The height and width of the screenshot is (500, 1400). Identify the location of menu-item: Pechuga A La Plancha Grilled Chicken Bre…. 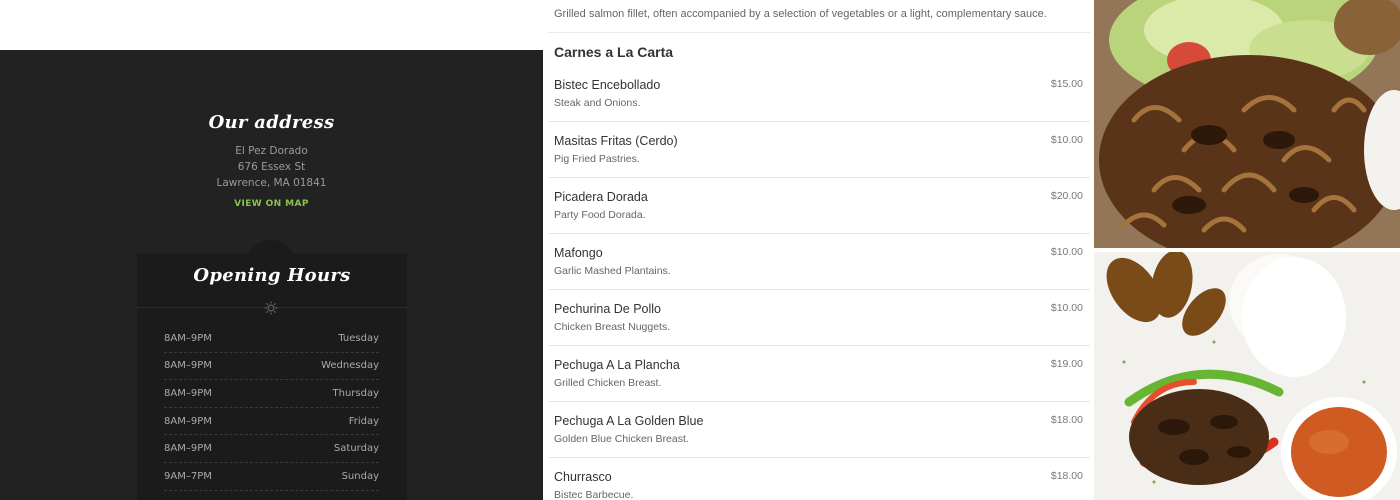
(819, 374).